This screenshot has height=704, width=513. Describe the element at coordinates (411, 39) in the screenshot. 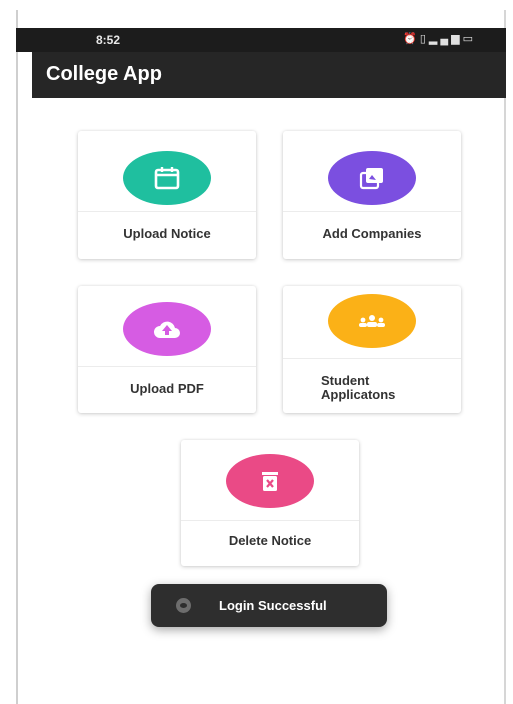

I see `alarm-icon: ⏰` at that location.